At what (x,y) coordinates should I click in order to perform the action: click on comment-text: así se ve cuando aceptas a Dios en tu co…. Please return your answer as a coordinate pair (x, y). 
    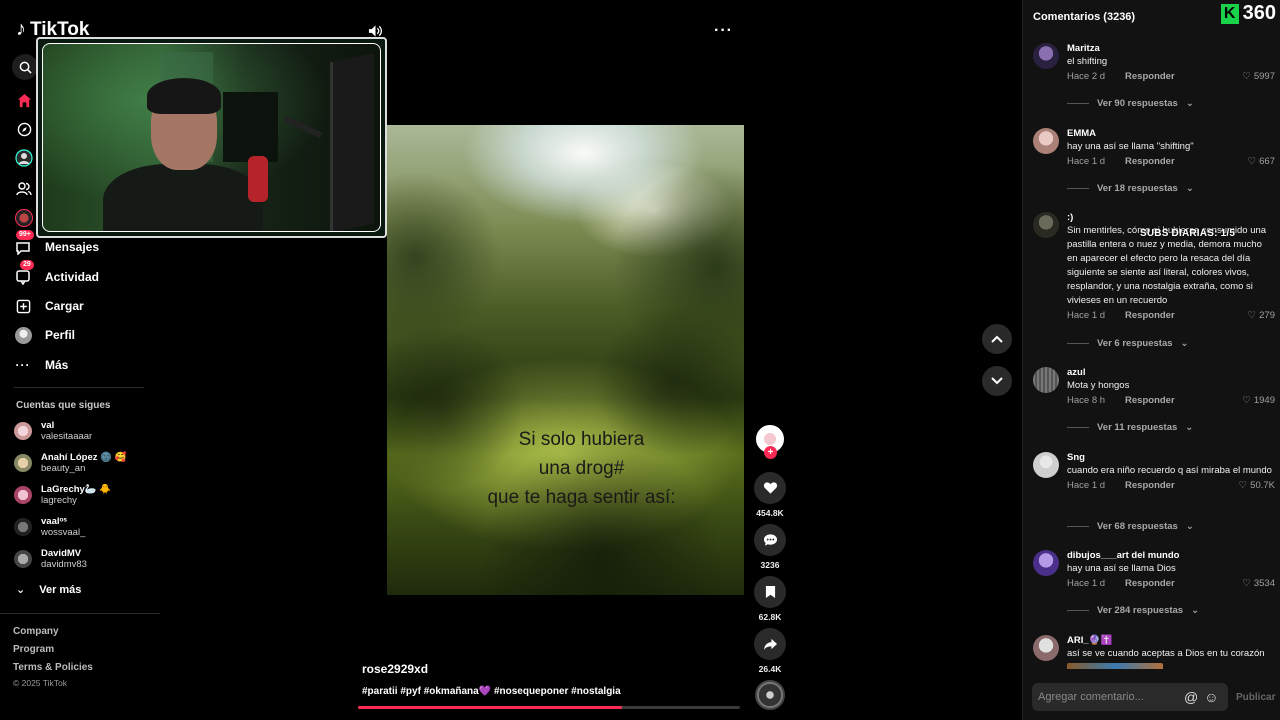
    Looking at the image, I should click on (1166, 653).